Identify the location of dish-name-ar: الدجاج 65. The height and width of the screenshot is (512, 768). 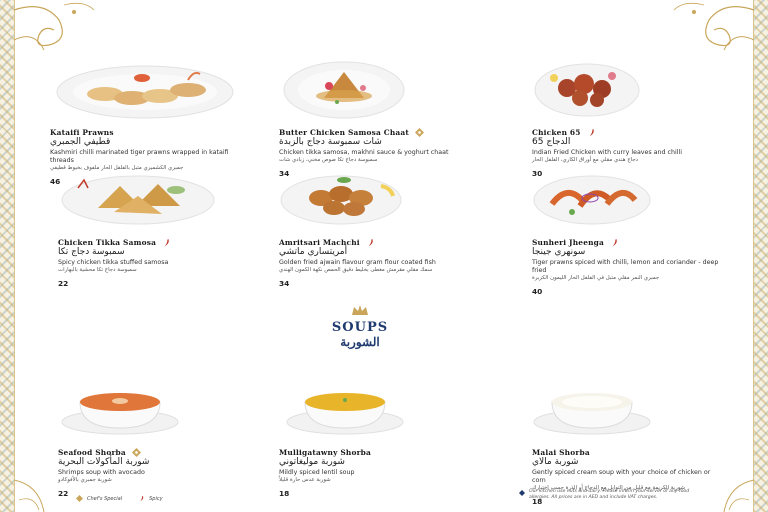
(551, 142).